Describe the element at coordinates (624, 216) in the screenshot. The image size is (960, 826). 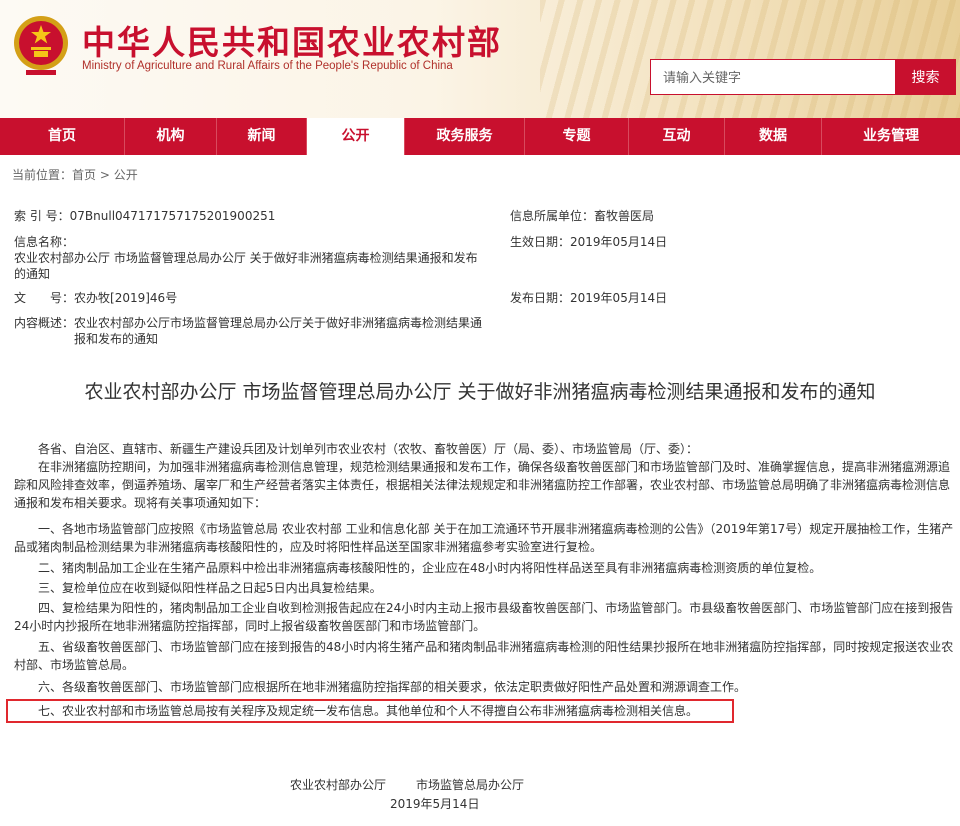
I see `meta-unit-value: 畜牧兽医局` at that location.